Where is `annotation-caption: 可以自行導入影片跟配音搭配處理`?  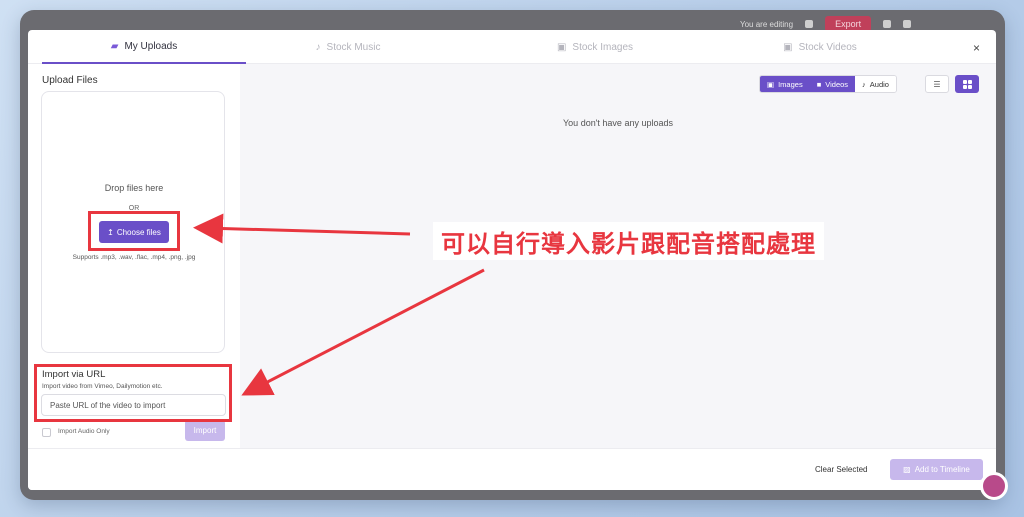 annotation-caption: 可以自行導入影片跟配音搭配處理 is located at coordinates (628, 241).